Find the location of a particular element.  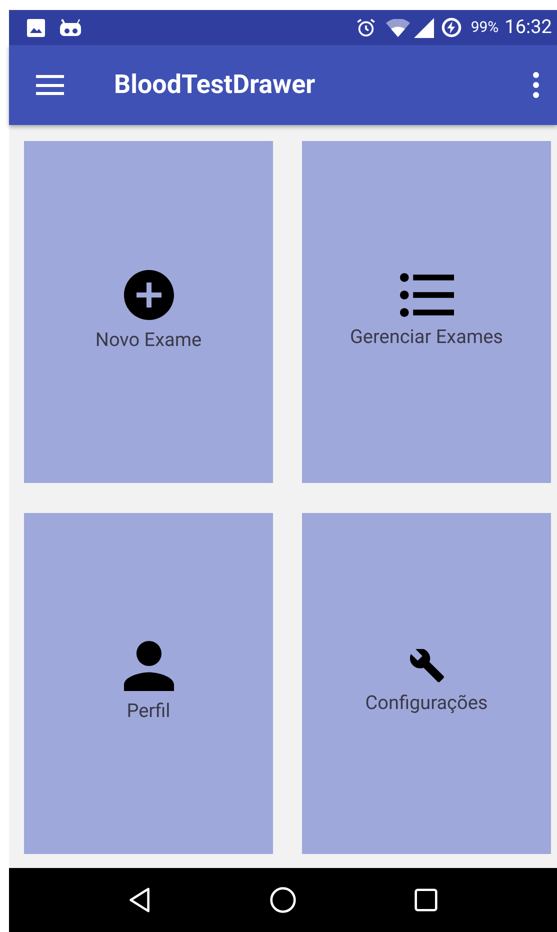

recents-icon is located at coordinates (426, 900).